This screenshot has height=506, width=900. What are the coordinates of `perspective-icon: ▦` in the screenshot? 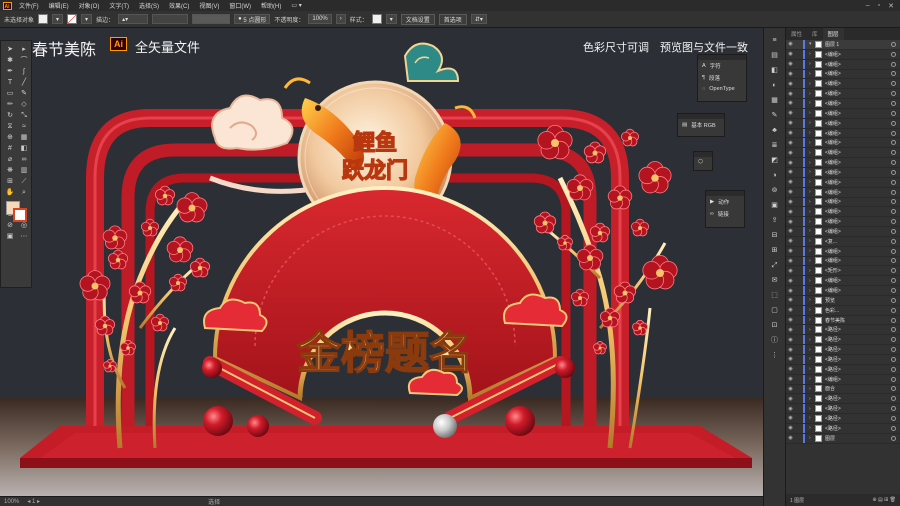 It's located at (24, 137).